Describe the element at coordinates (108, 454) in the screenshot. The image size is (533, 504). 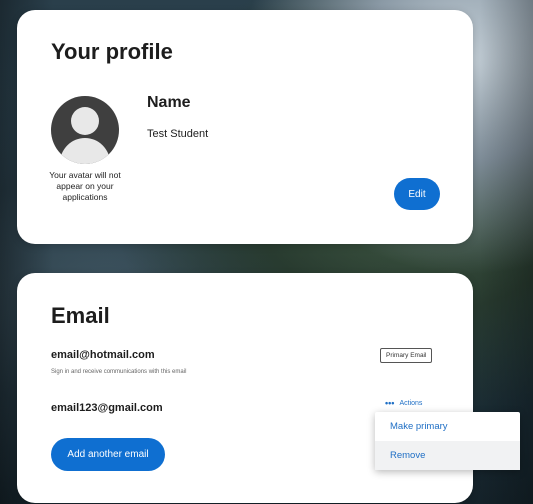
I see `add-another-email-button: Add another email` at that location.